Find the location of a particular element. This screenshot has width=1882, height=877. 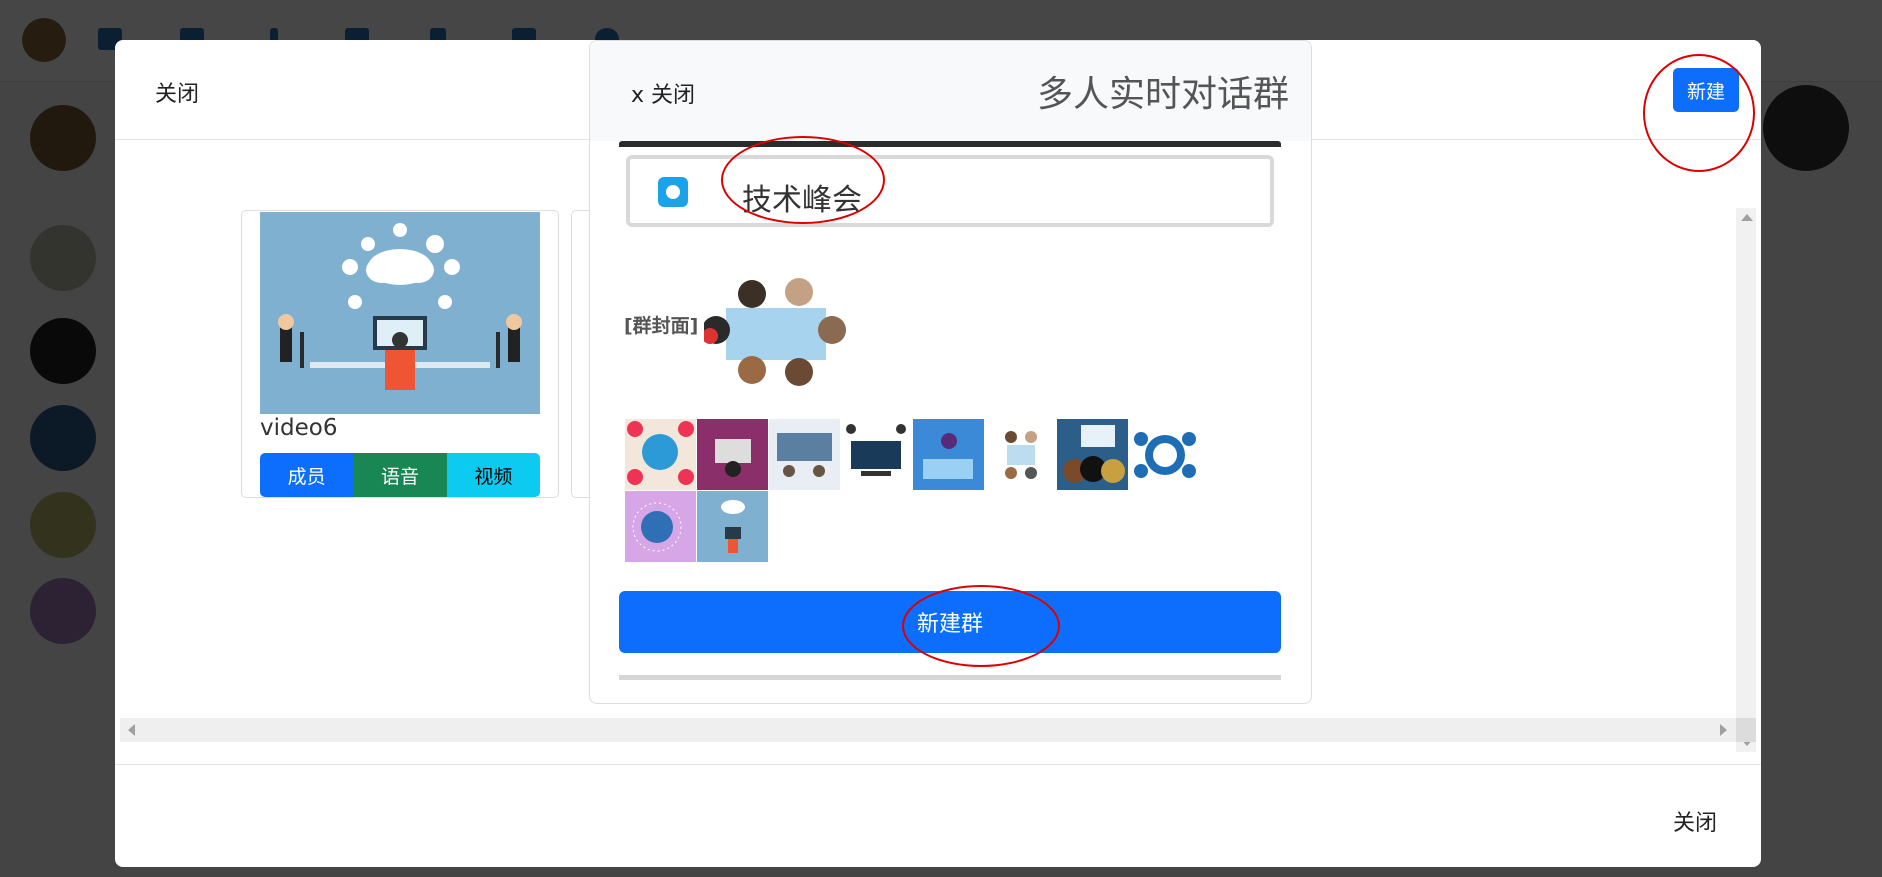

modal-footer: 关闭 is located at coordinates (938, 815).